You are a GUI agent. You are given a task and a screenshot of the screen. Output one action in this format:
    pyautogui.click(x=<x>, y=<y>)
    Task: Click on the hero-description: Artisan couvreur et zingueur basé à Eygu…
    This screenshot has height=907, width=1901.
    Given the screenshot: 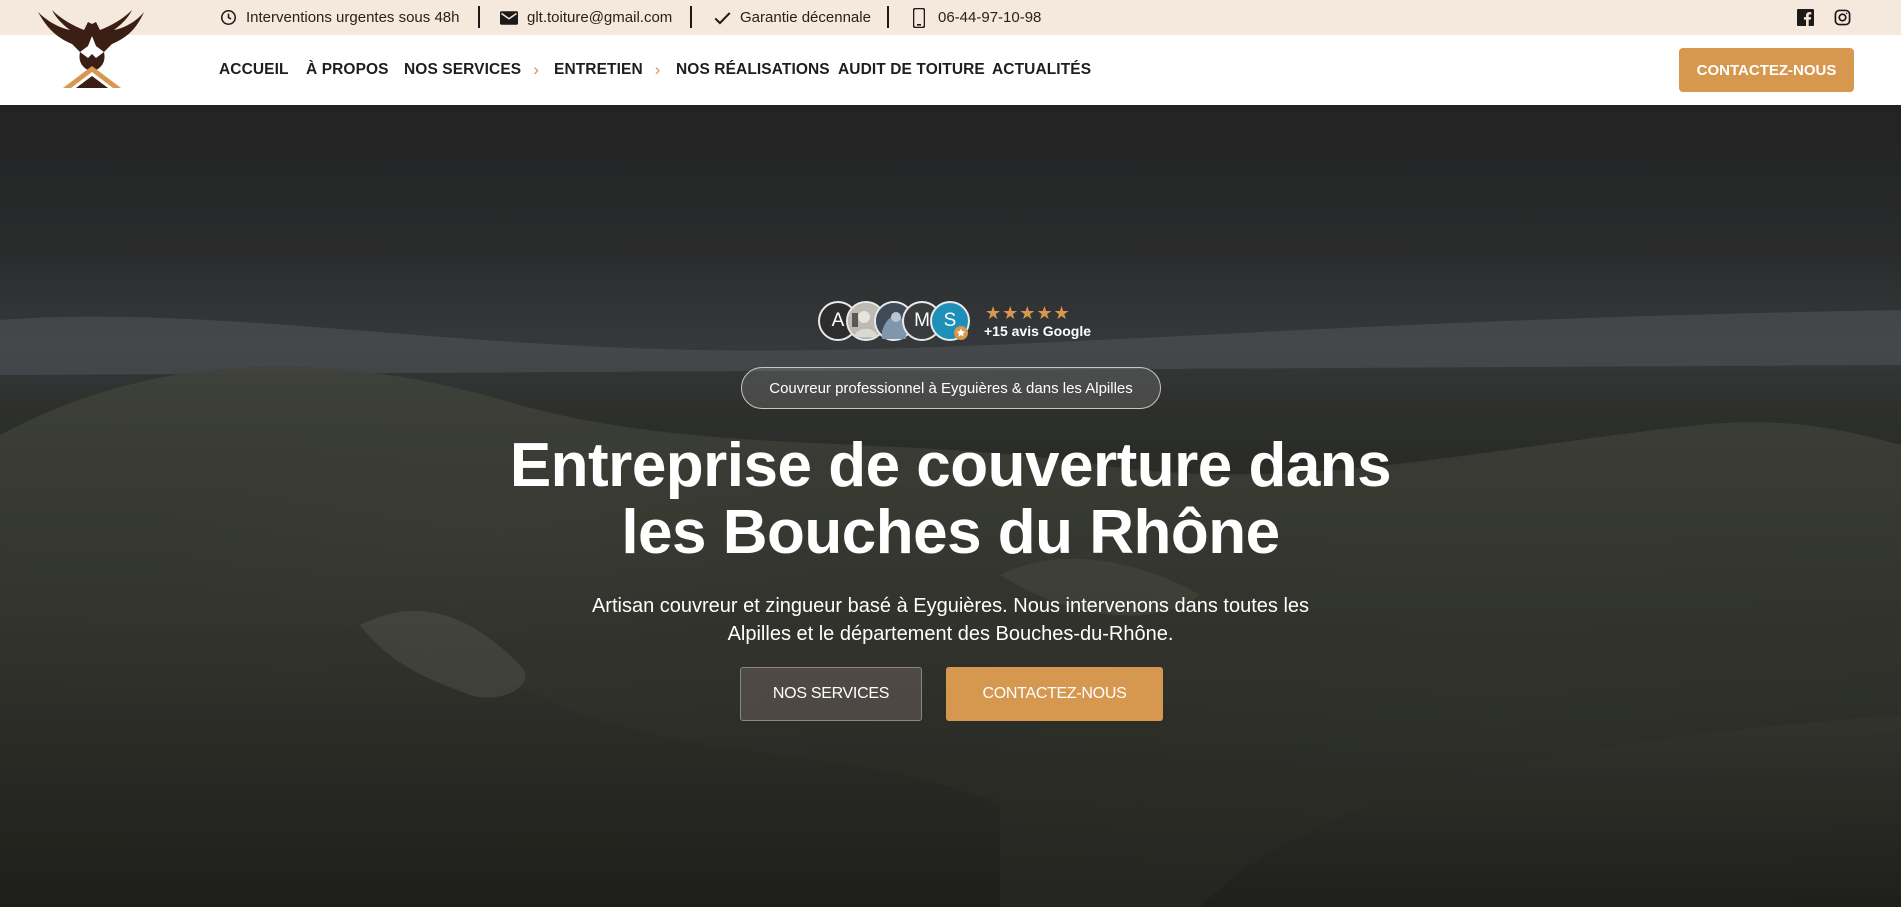 What is the action you would take?
    pyautogui.click(x=950, y=620)
    